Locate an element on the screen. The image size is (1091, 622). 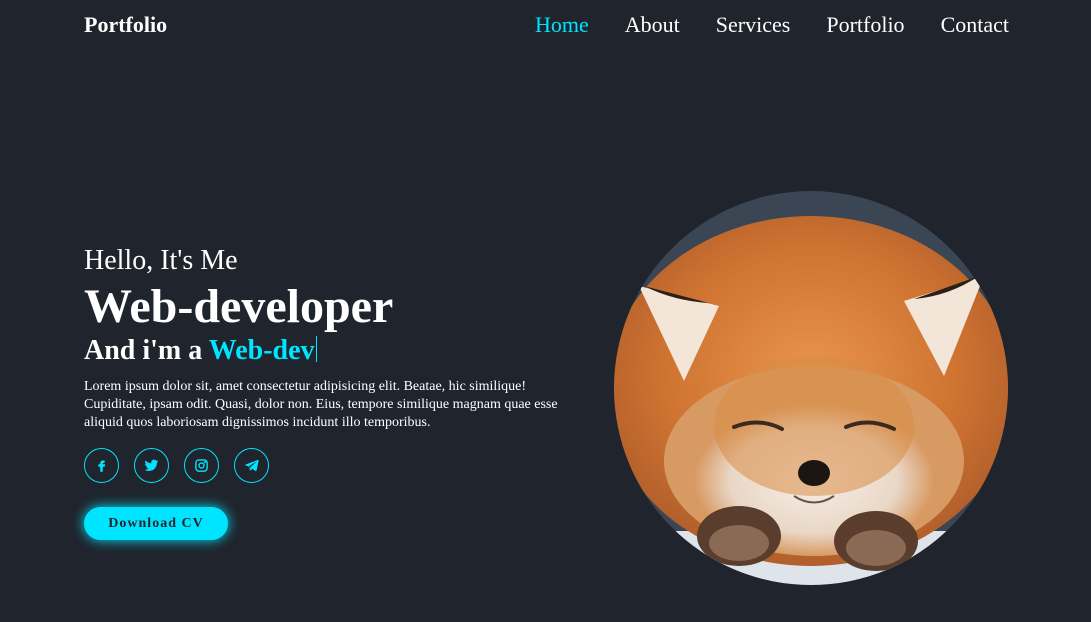
telegram-icon is located at coordinates (252, 465).